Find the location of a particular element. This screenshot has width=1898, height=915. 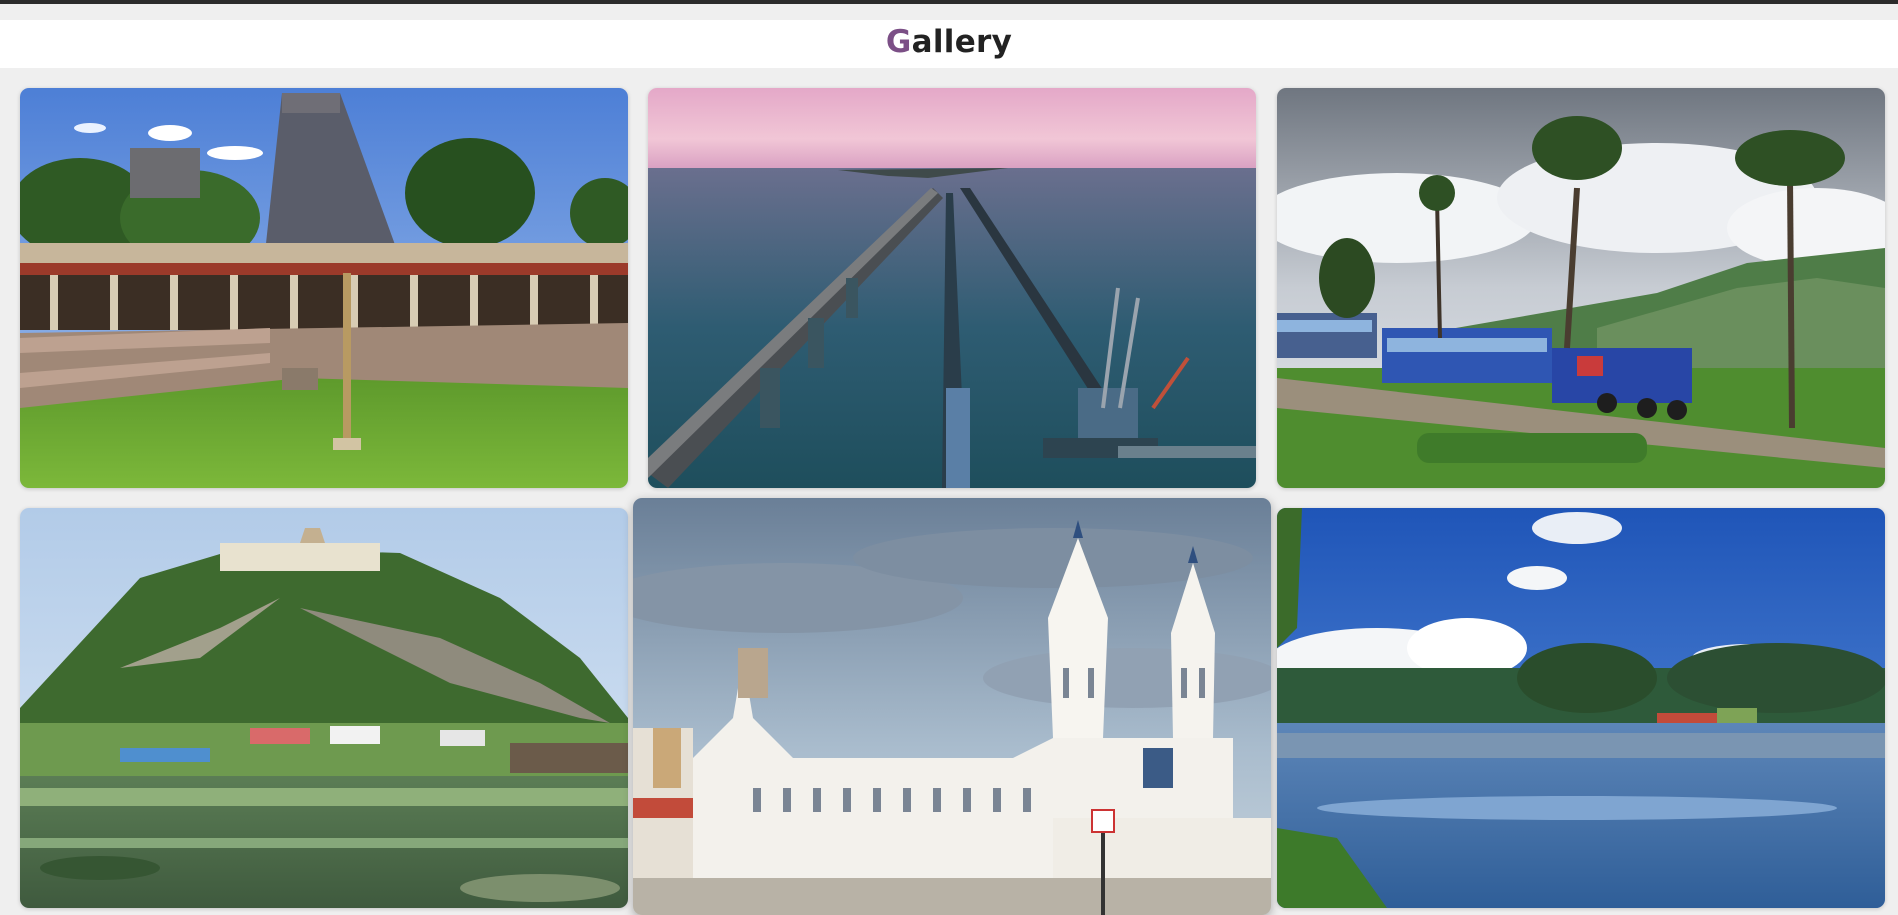

temple-tank-image is located at coordinates (324, 288).